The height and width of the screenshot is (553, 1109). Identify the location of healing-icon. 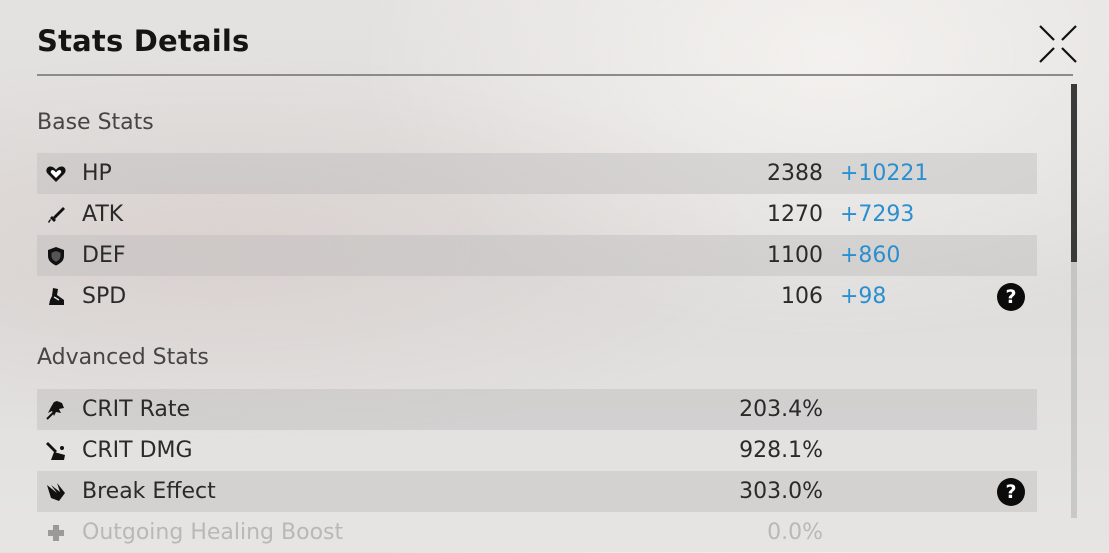
(56, 533).